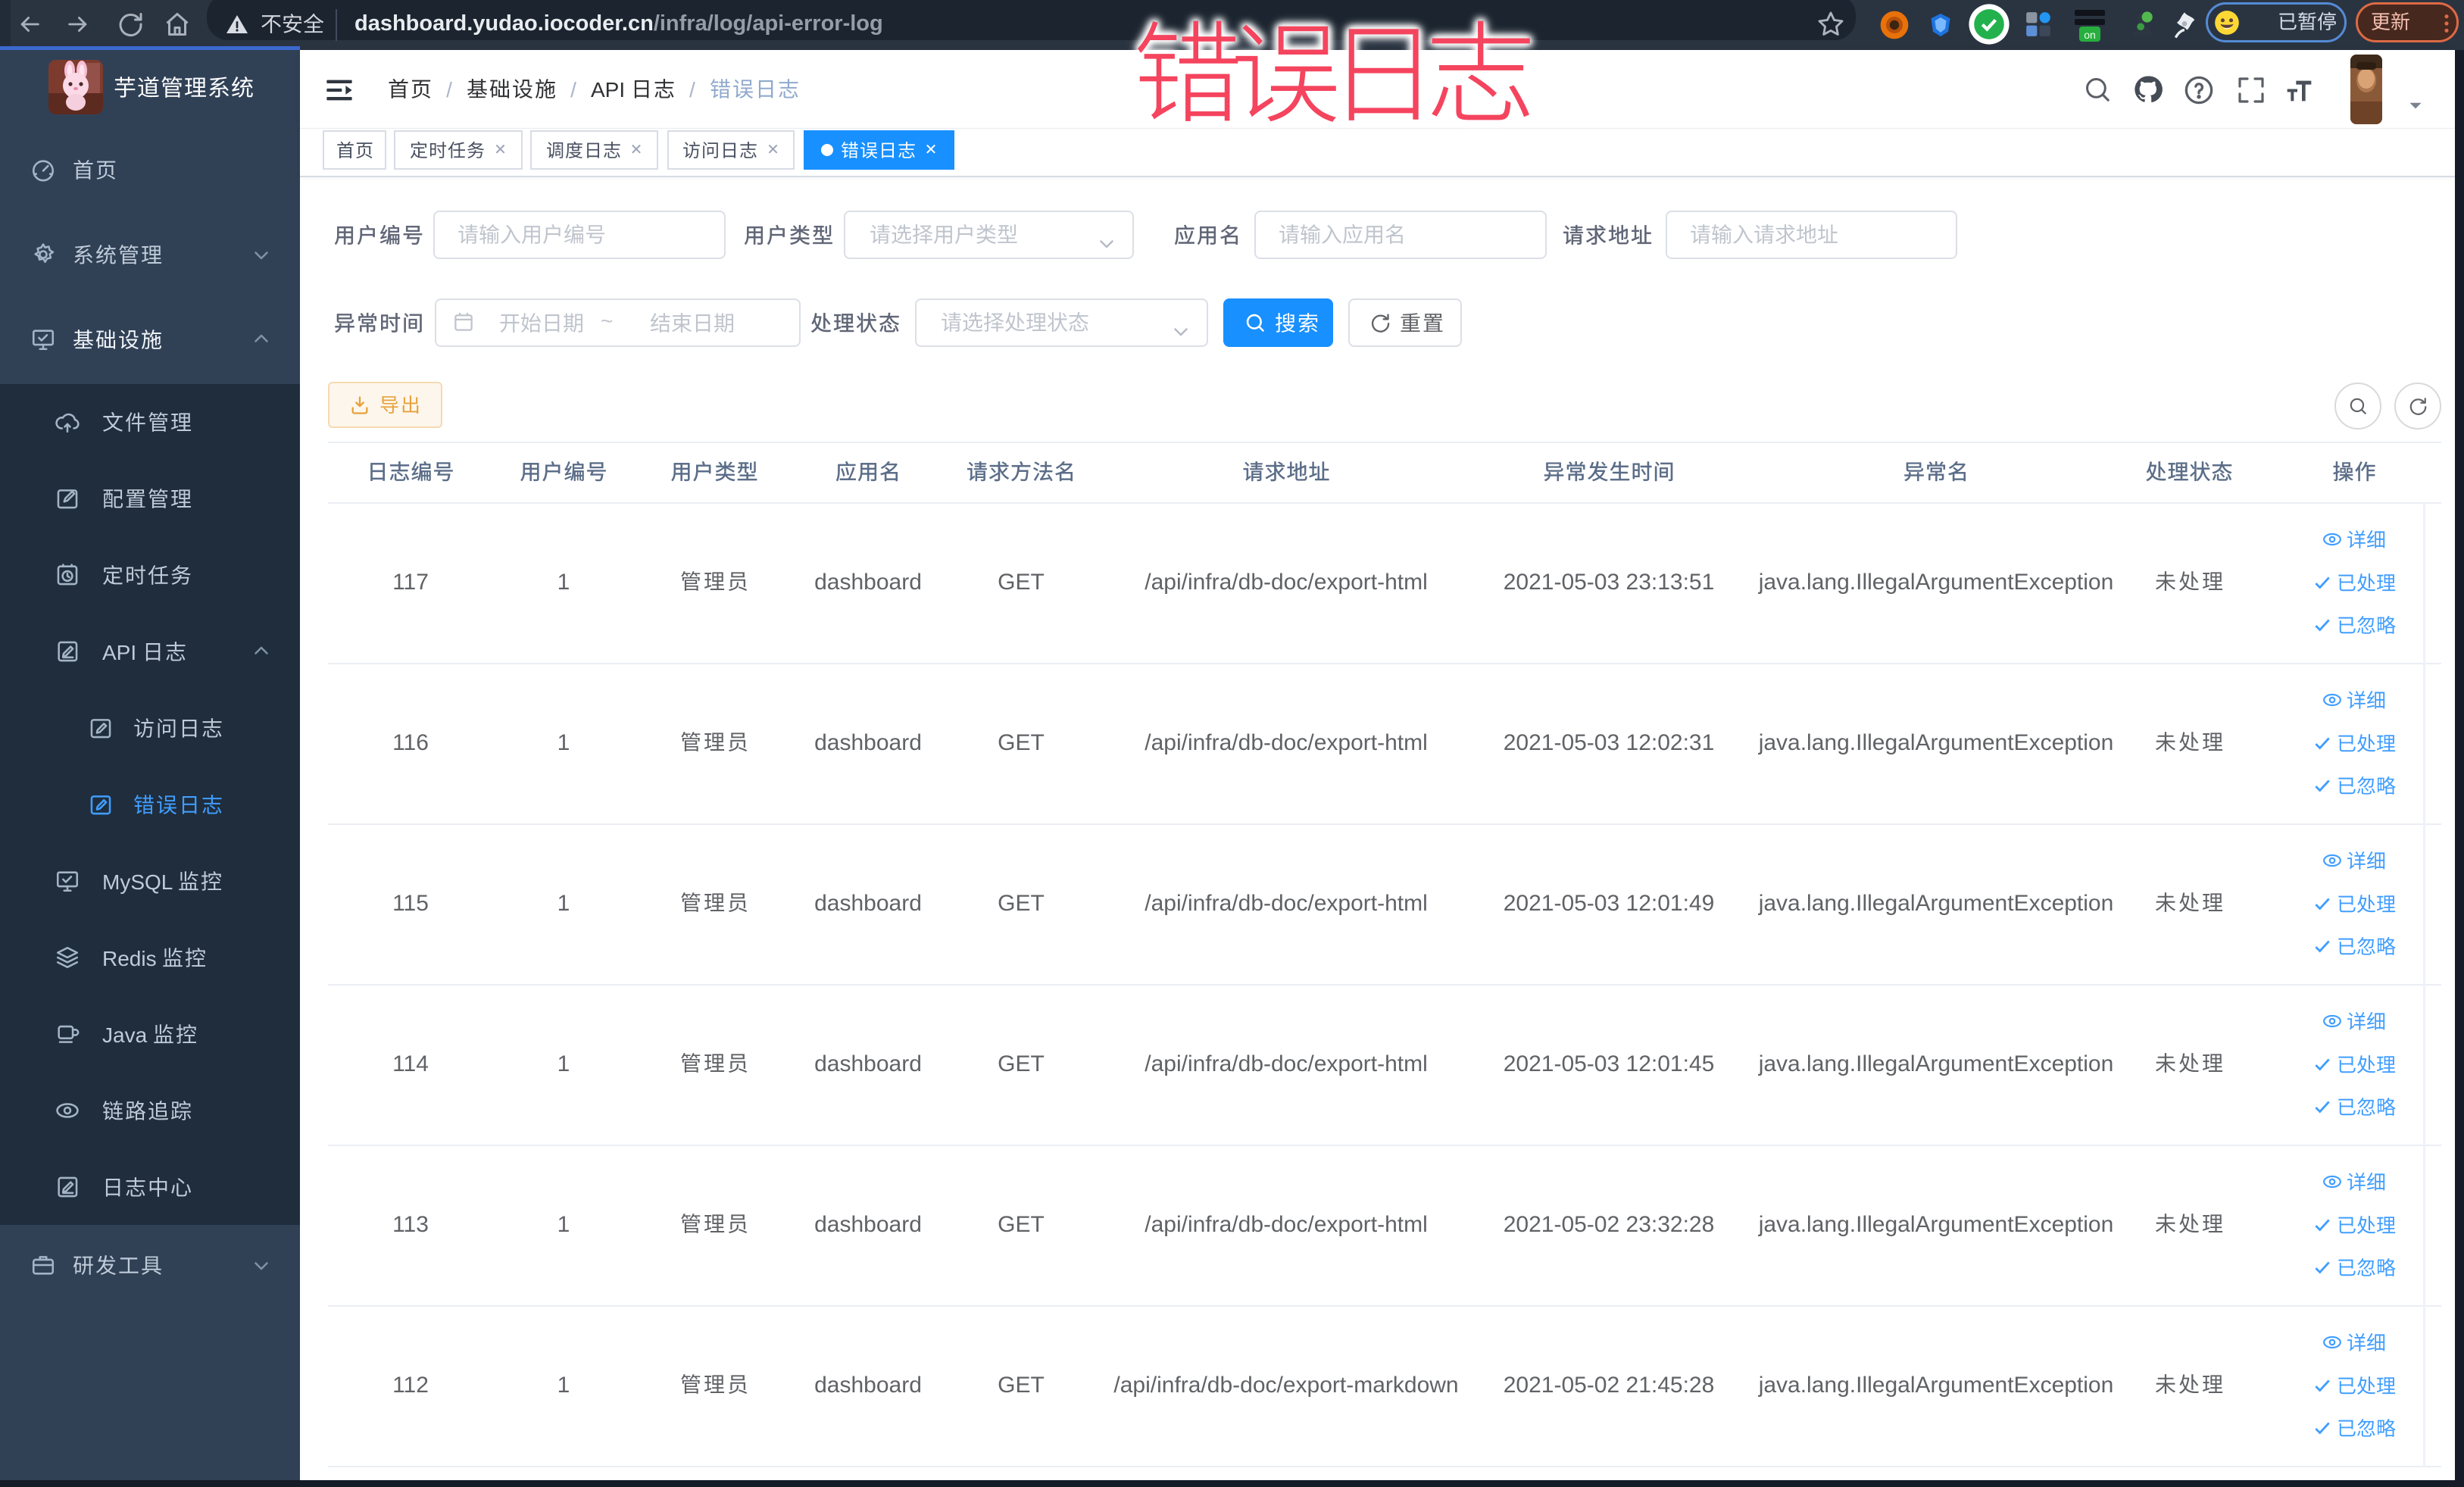 The width and height of the screenshot is (2464, 1487). Describe the element at coordinates (2090, 35) in the screenshot. I see `svg-text: on` at that location.